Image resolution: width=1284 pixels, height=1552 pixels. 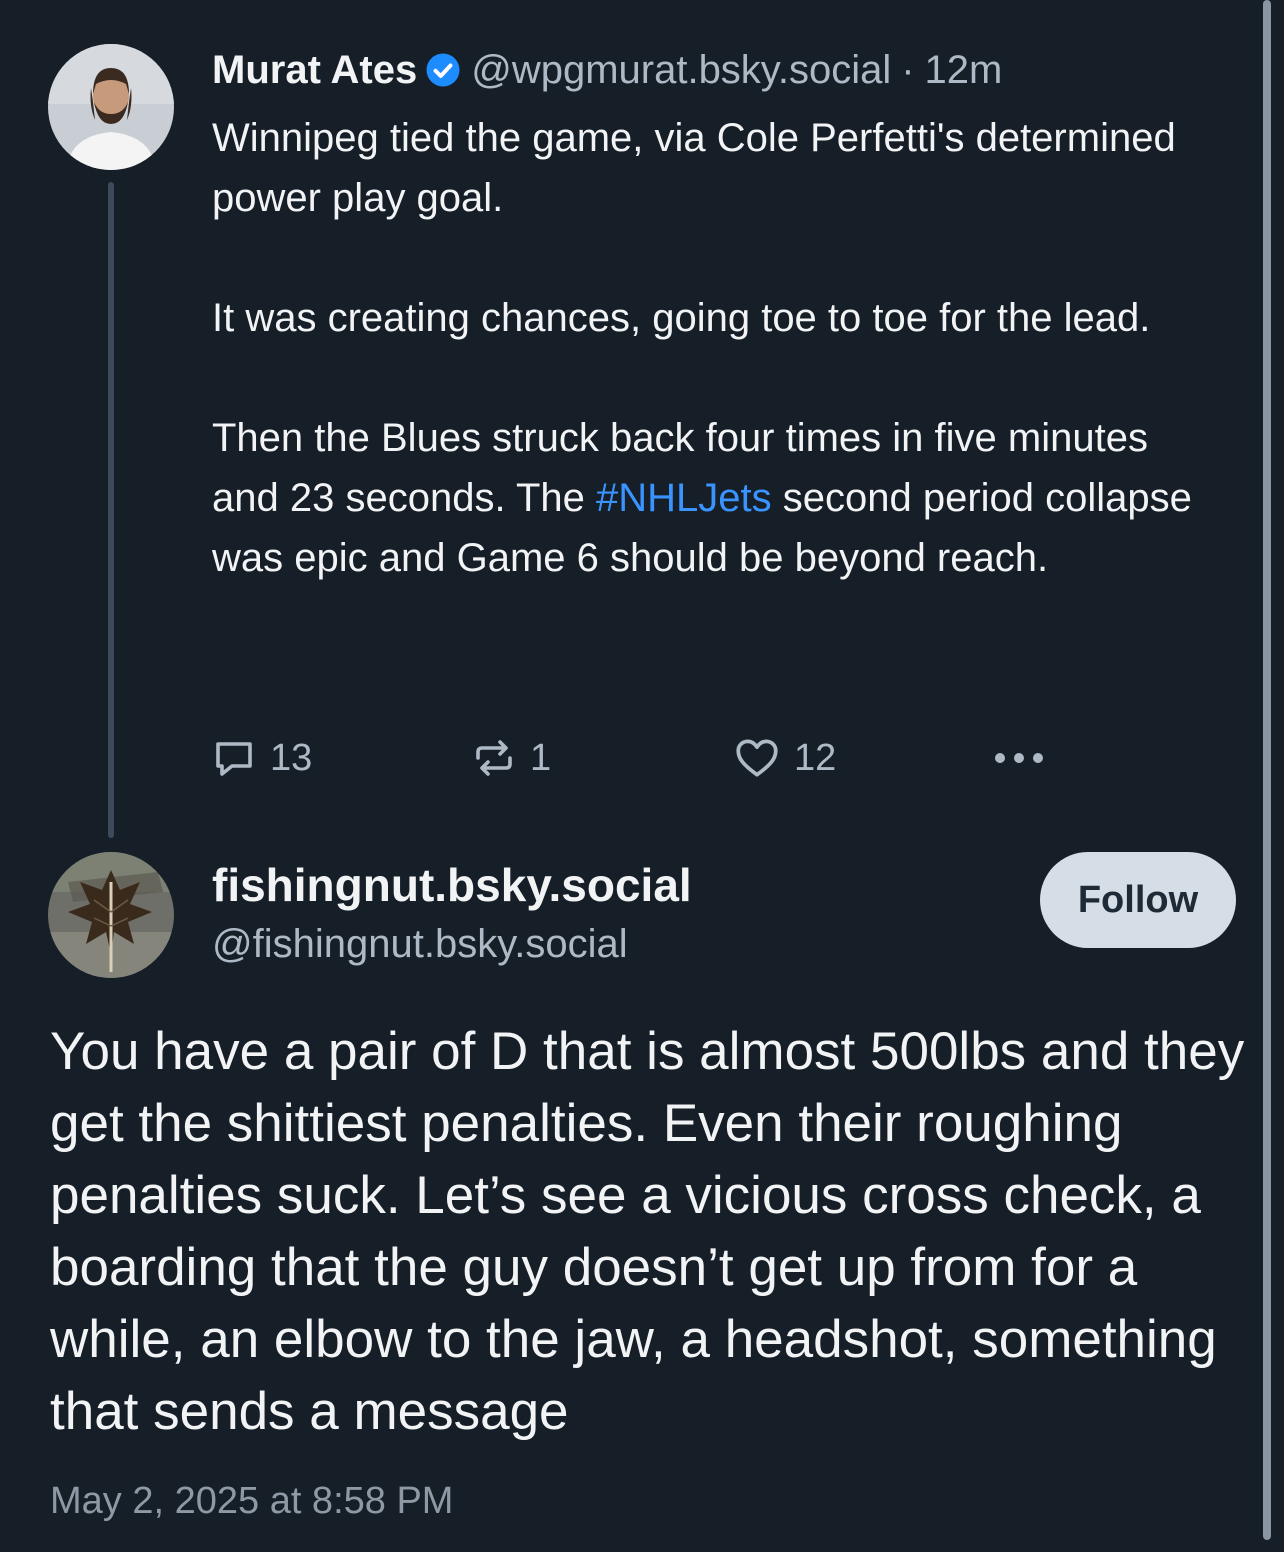 I want to click on like-count: 12, so click(x=815, y=757).